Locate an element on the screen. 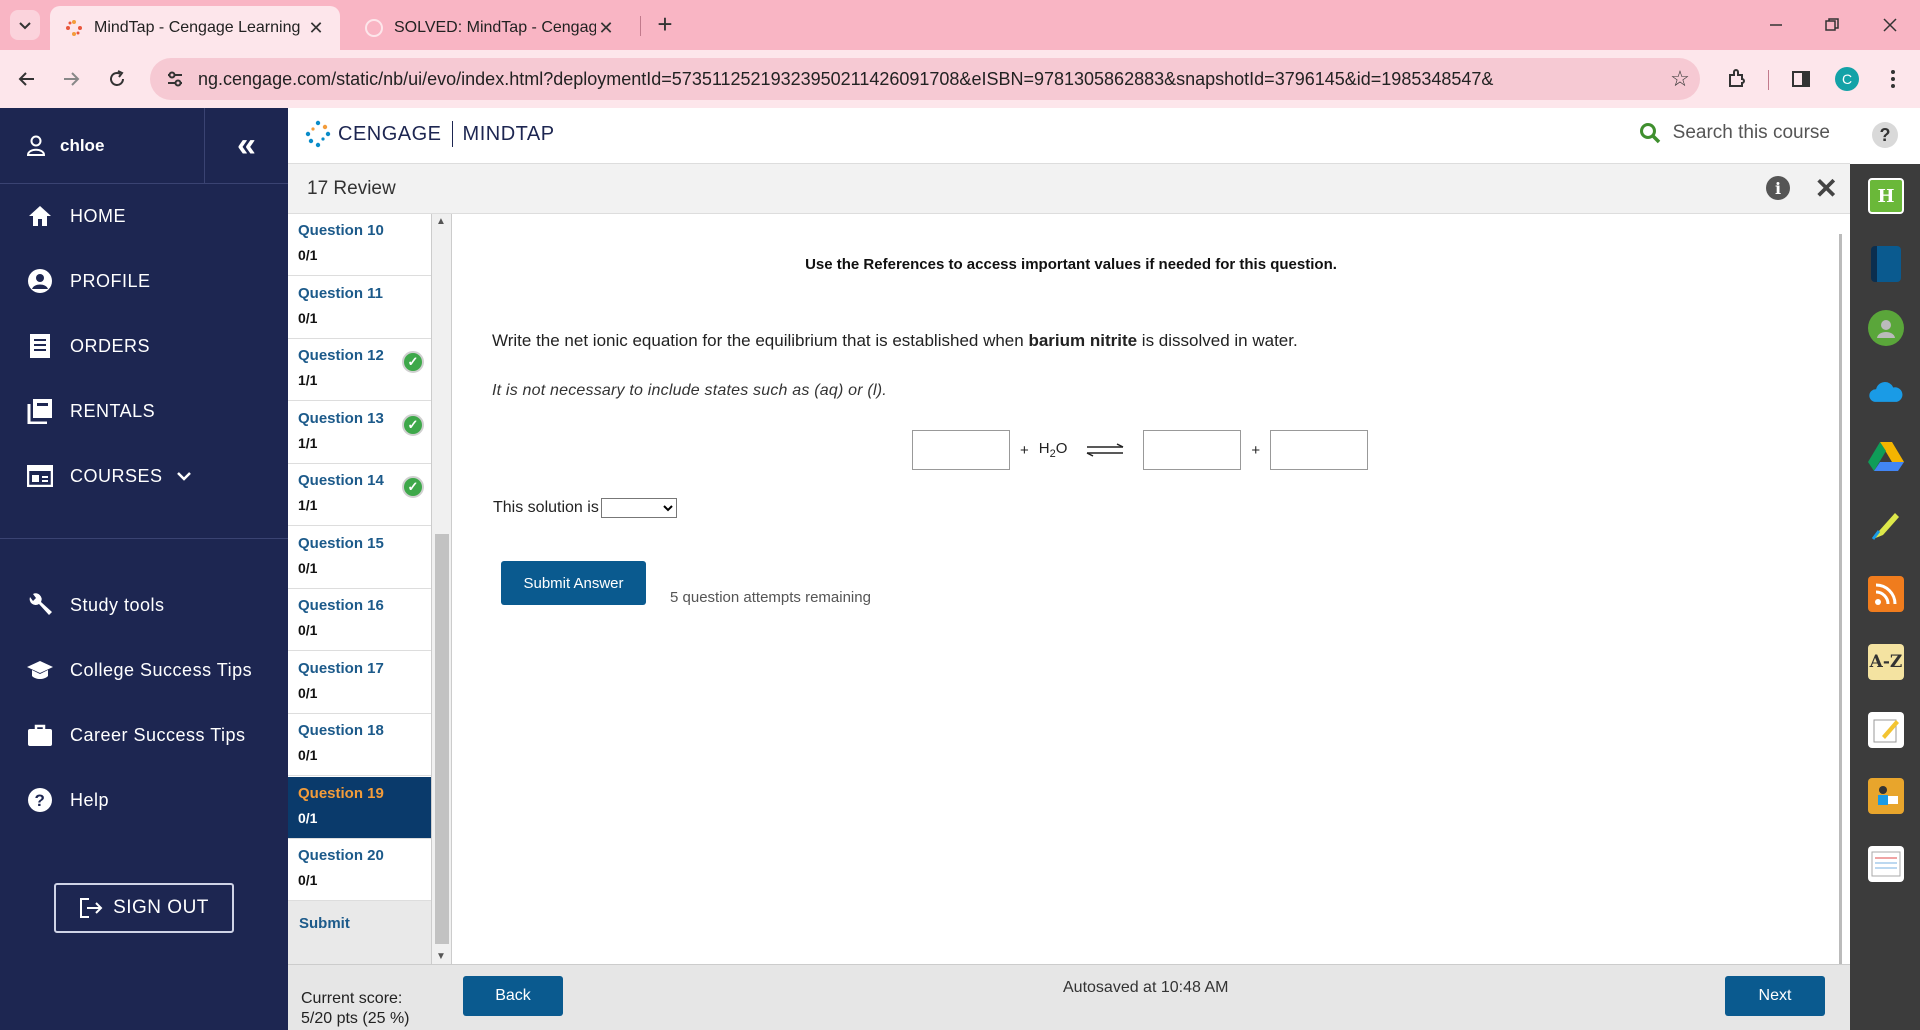 The image size is (1920, 1030). question-item: Question 14 1/1 ✓ is located at coordinates (359, 495).